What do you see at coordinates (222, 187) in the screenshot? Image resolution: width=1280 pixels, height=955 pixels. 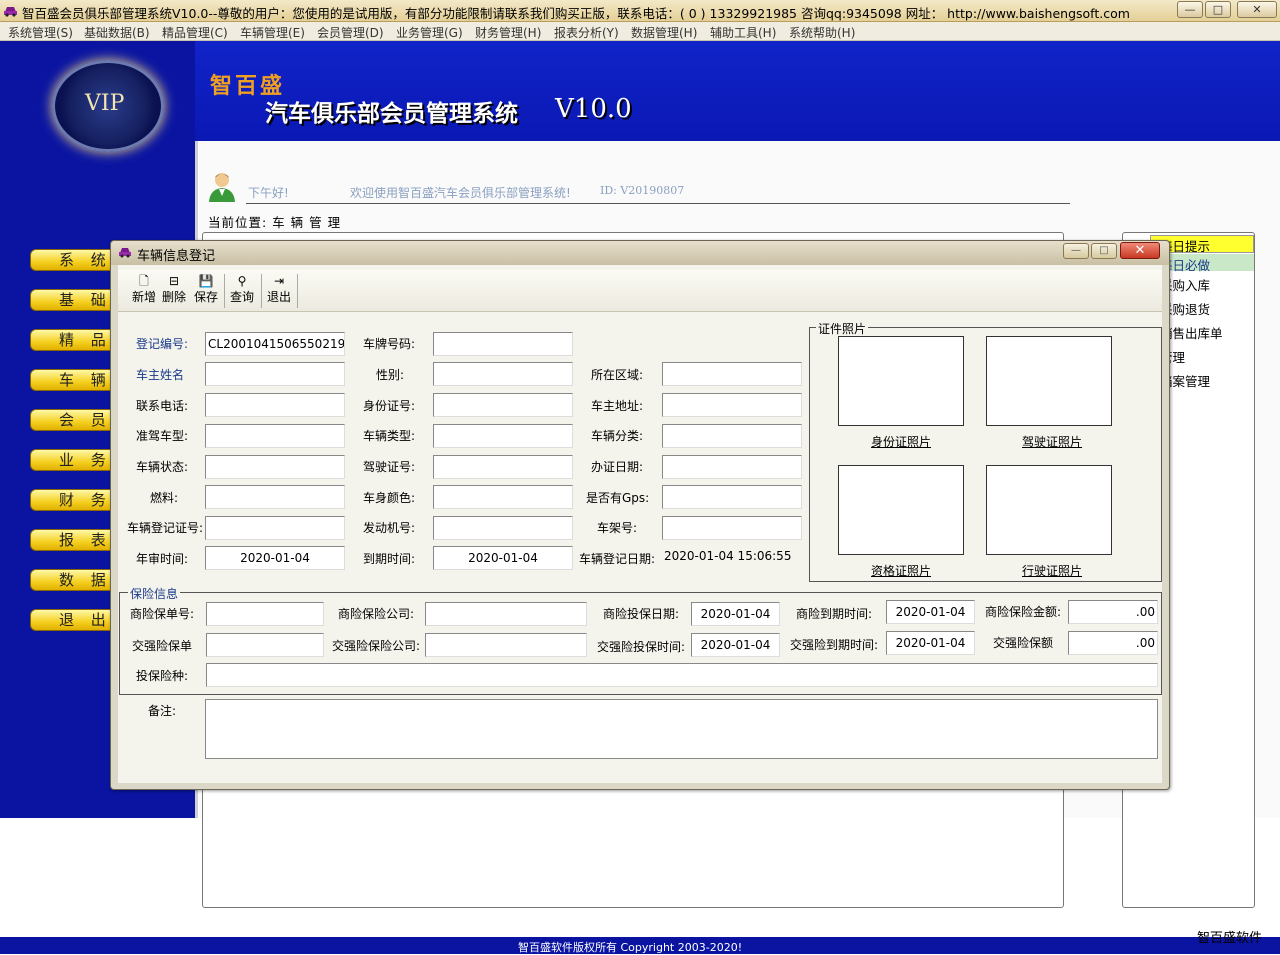 I see `user-avatar-icon` at bounding box center [222, 187].